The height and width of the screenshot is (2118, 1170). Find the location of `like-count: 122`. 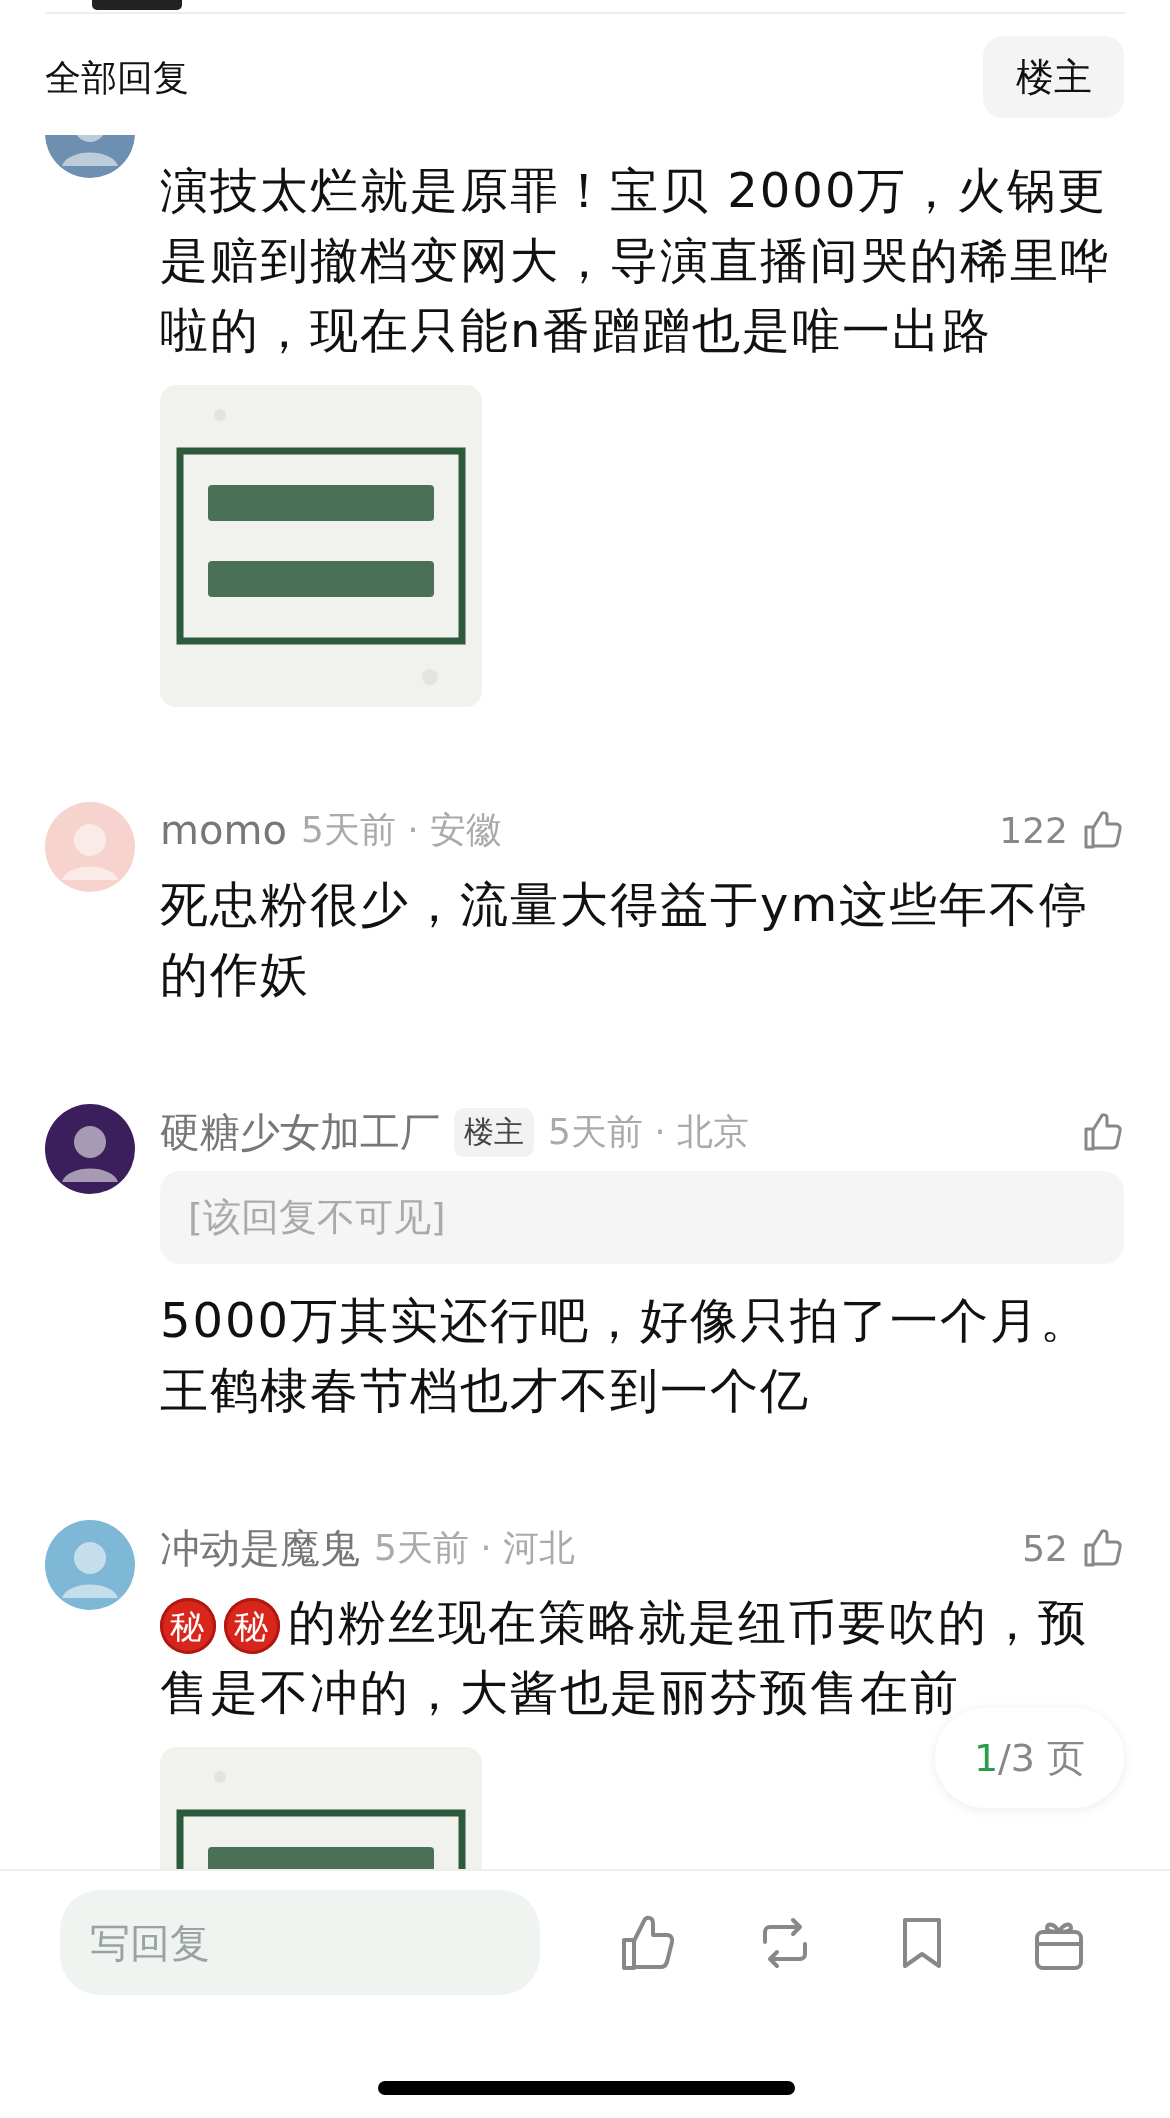

like-count: 122 is located at coordinates (1033, 830).